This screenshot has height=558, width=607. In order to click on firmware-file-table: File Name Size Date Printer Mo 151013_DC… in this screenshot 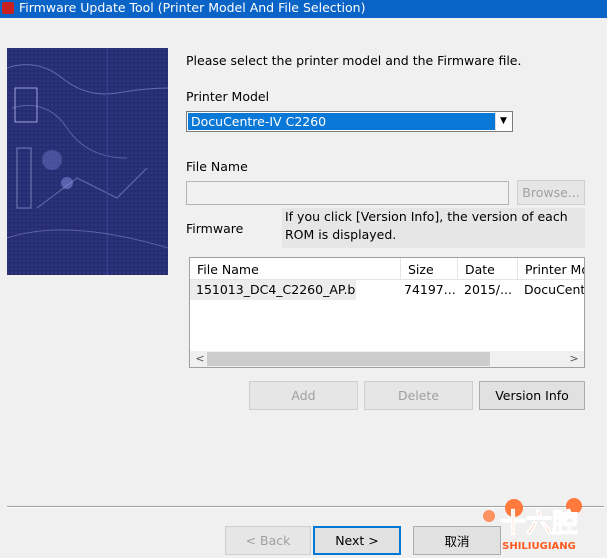, I will do `click(387, 312)`.